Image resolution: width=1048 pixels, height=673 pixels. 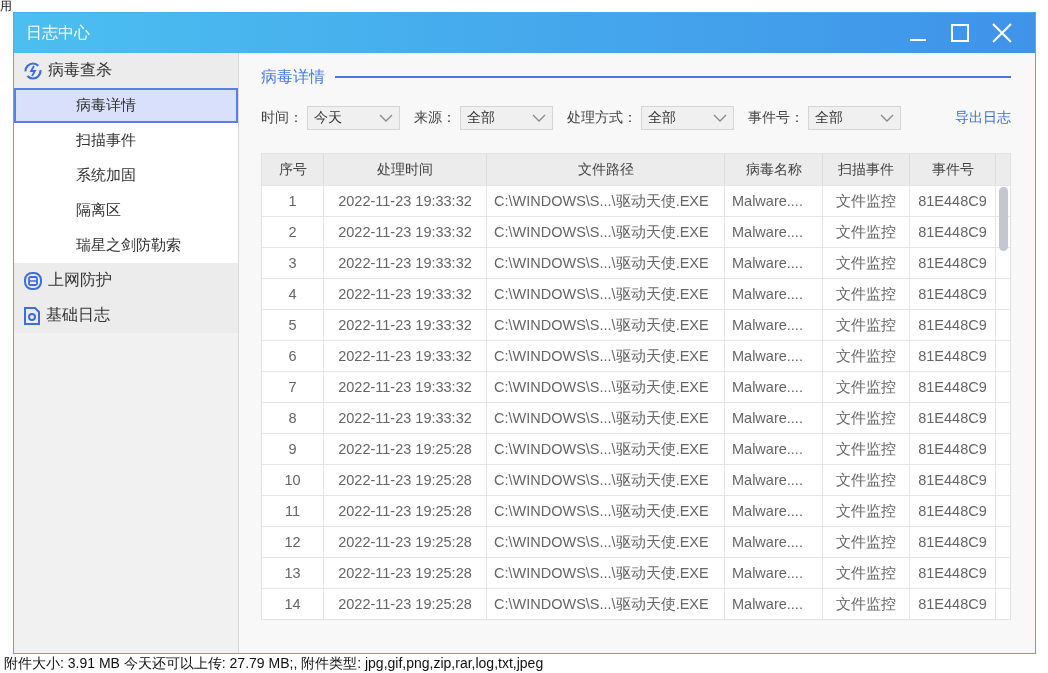 I want to click on table-cell: 10, so click(x=293, y=480).